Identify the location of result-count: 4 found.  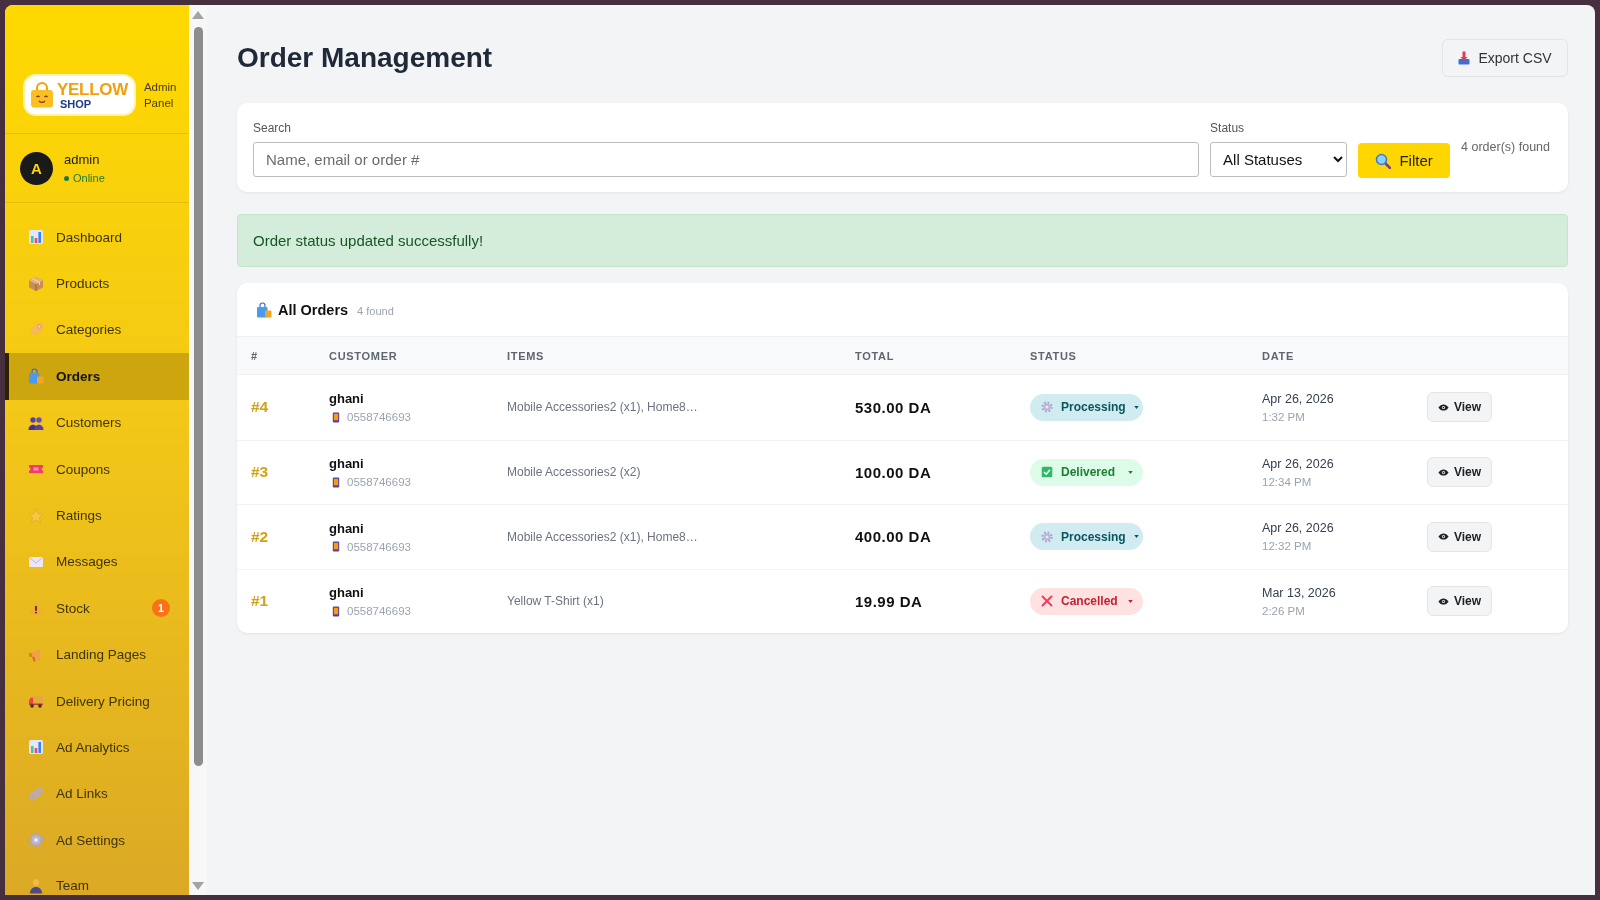
(375, 310).